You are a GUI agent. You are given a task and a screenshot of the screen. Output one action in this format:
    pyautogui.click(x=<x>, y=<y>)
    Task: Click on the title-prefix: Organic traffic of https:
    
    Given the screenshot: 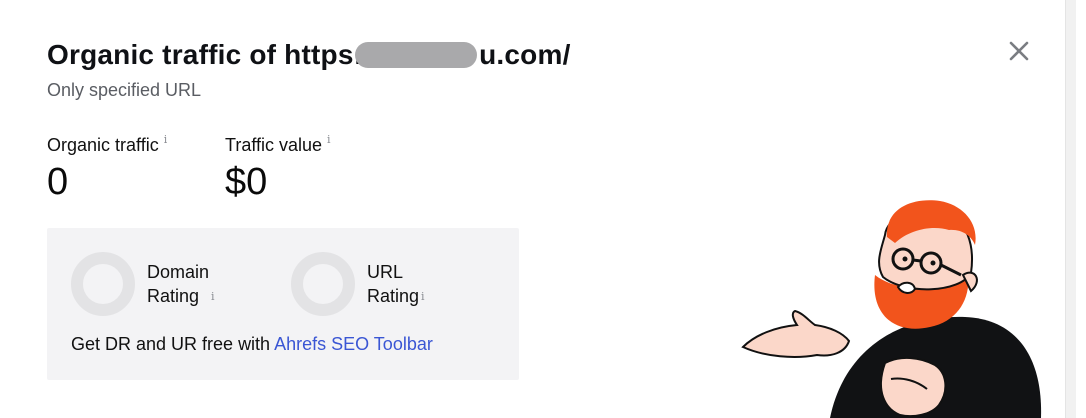 What is the action you would take?
    pyautogui.click(x=205, y=54)
    